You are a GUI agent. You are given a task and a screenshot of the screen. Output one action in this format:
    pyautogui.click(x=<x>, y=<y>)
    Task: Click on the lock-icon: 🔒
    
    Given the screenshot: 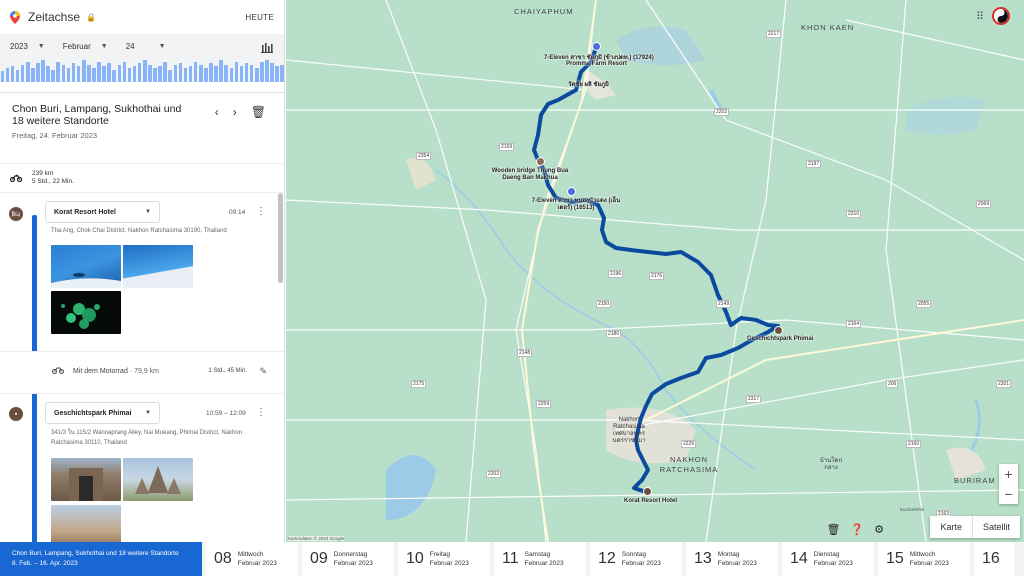 What is the action you would take?
    pyautogui.click(x=91, y=17)
    